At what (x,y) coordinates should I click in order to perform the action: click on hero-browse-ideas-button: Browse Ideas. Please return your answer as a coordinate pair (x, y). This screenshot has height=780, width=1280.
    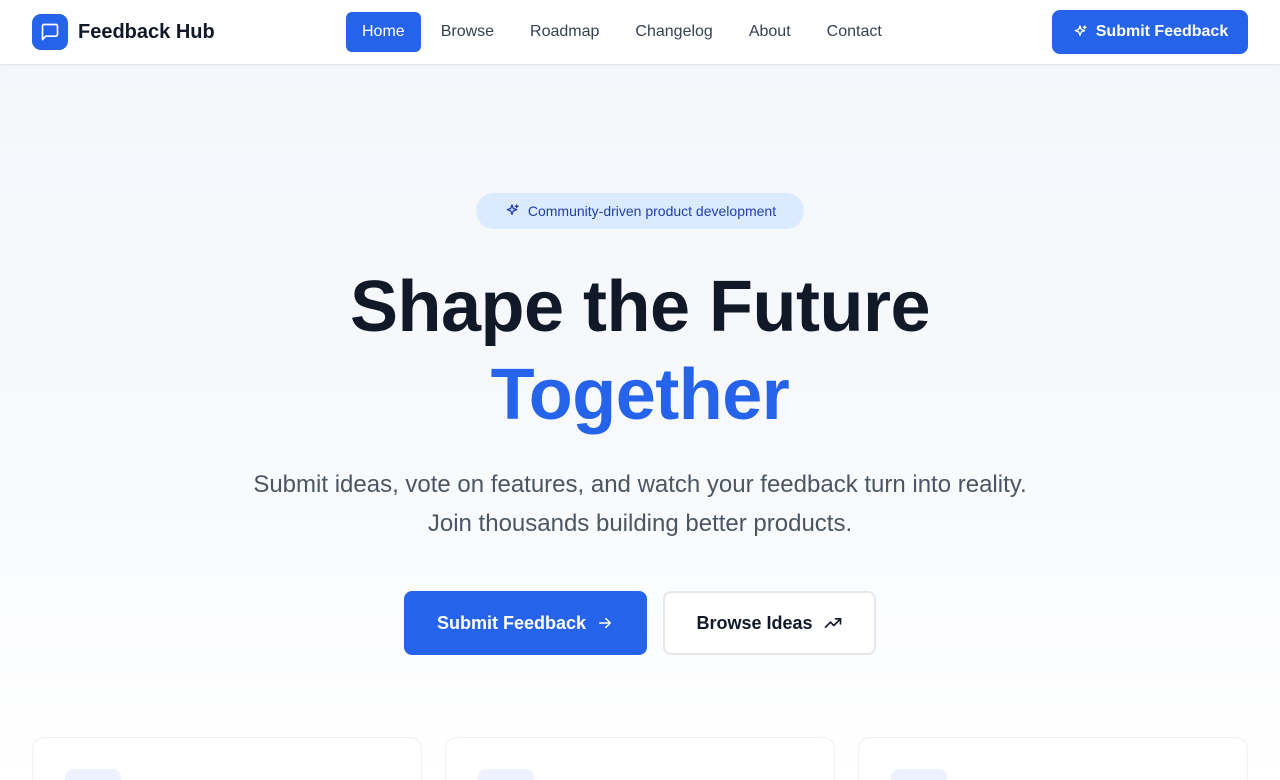
    Looking at the image, I should click on (769, 623).